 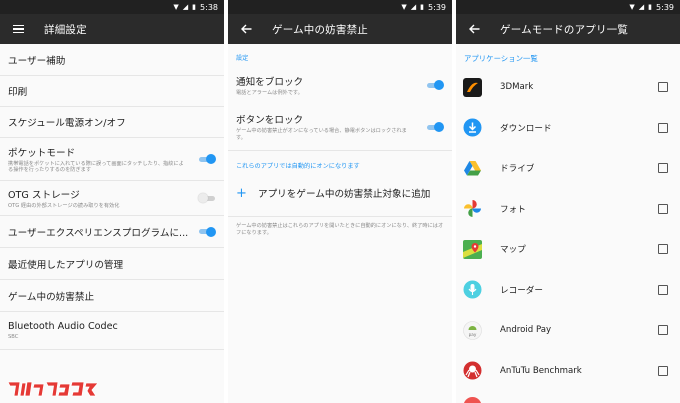 What do you see at coordinates (112, 29) in the screenshot?
I see `app-bar: 詳細設定` at bounding box center [112, 29].